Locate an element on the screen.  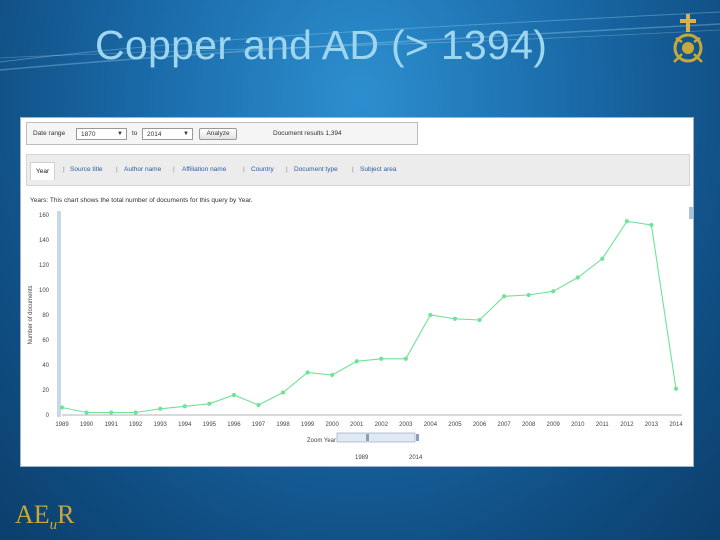
y-tick-label: 140 is located at coordinates (44, 241).